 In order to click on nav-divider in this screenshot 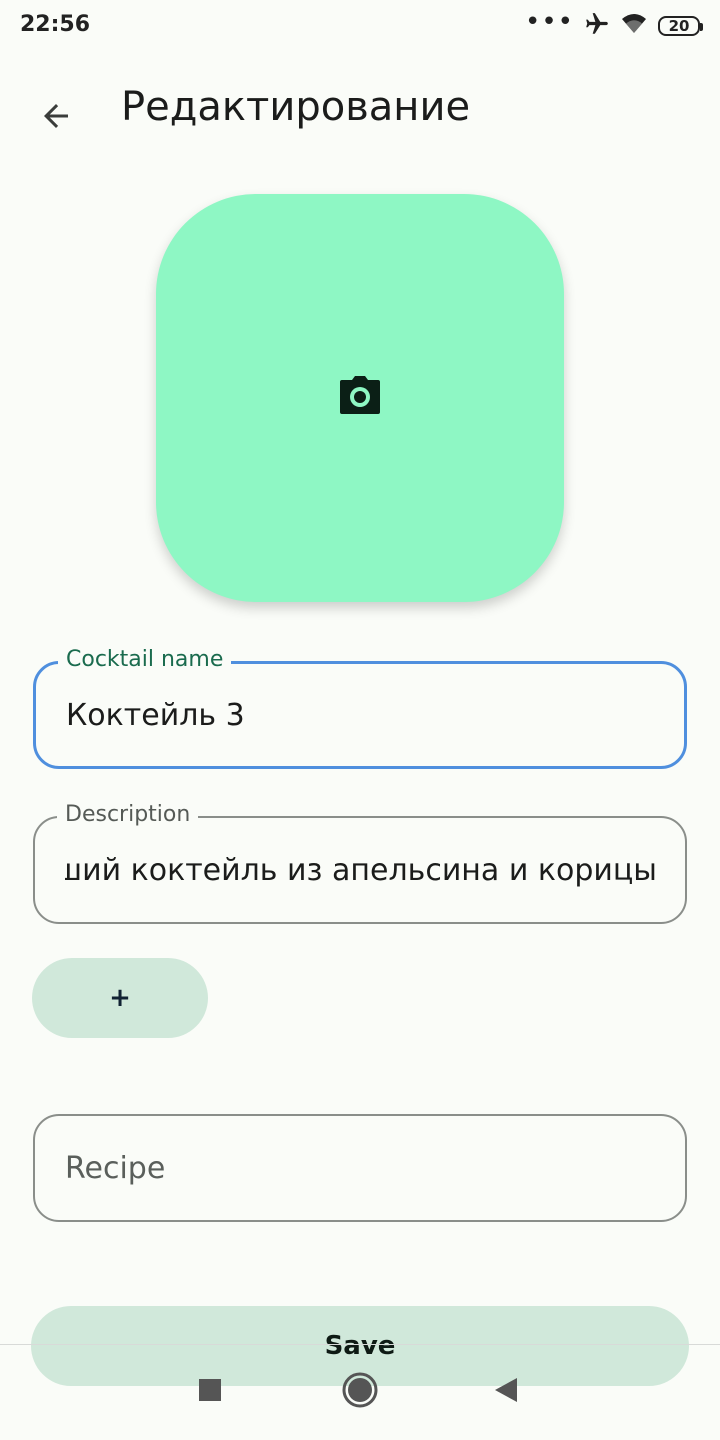, I will do `click(360, 1344)`.